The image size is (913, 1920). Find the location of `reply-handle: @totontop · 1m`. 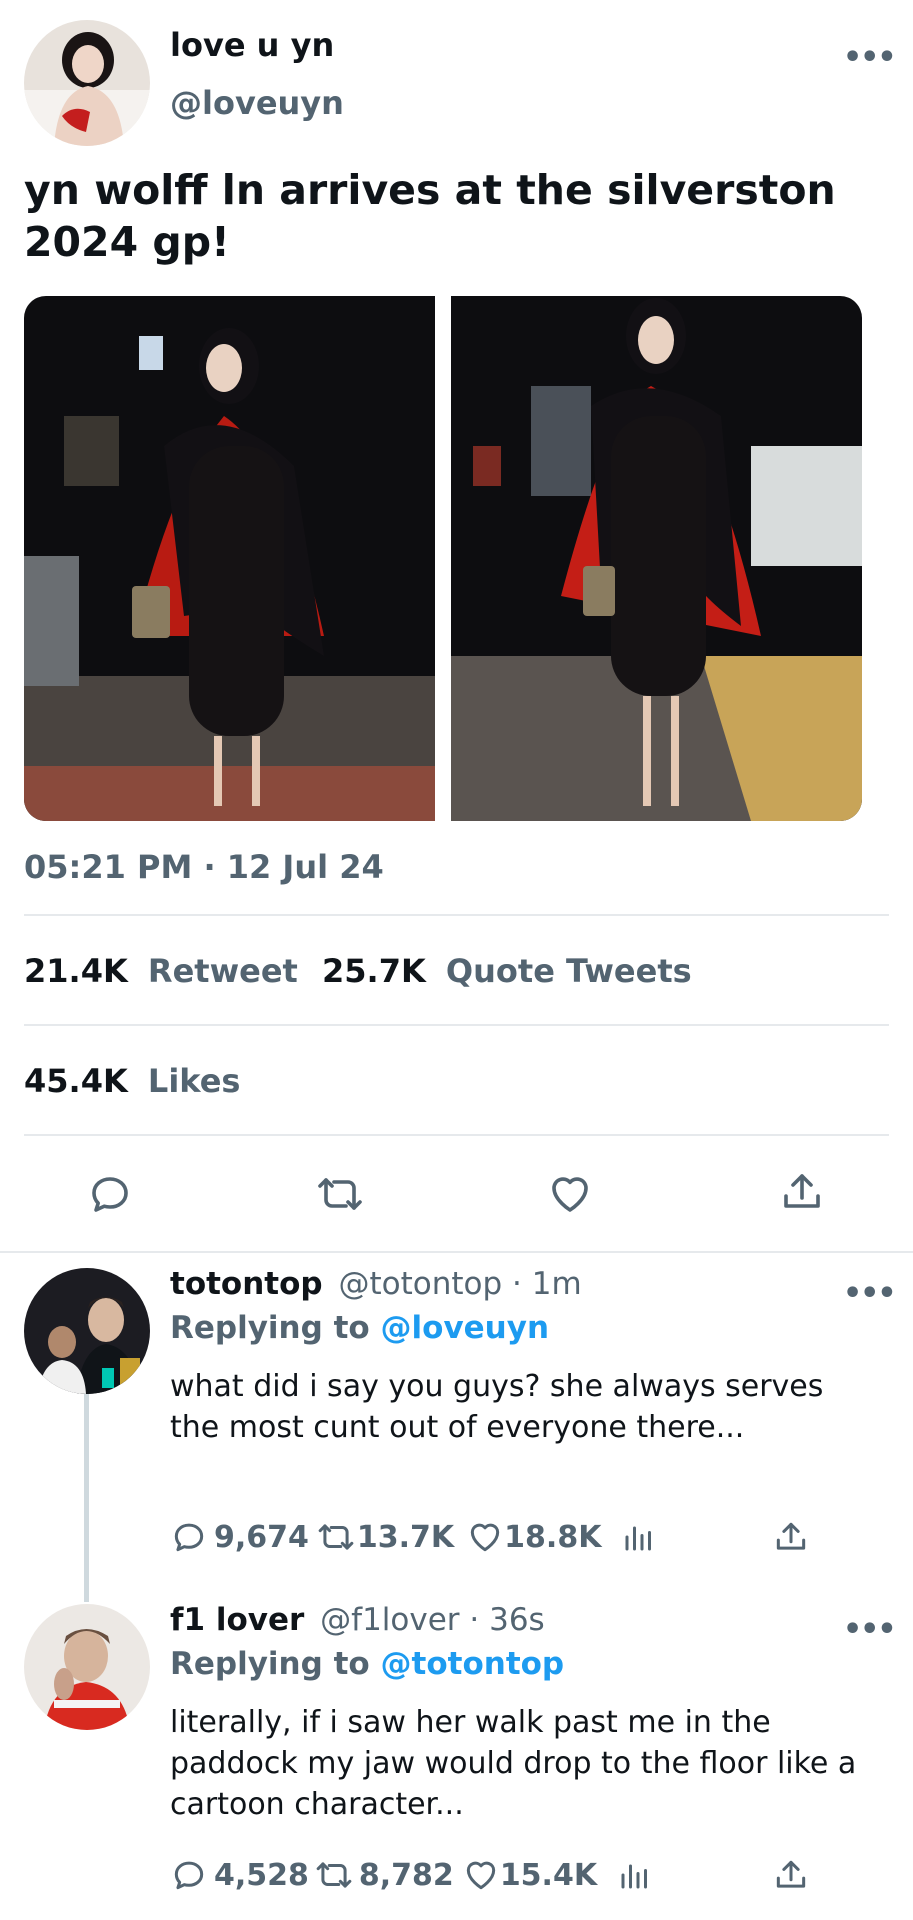

reply-handle: @totontop · 1m is located at coordinates (459, 1284).